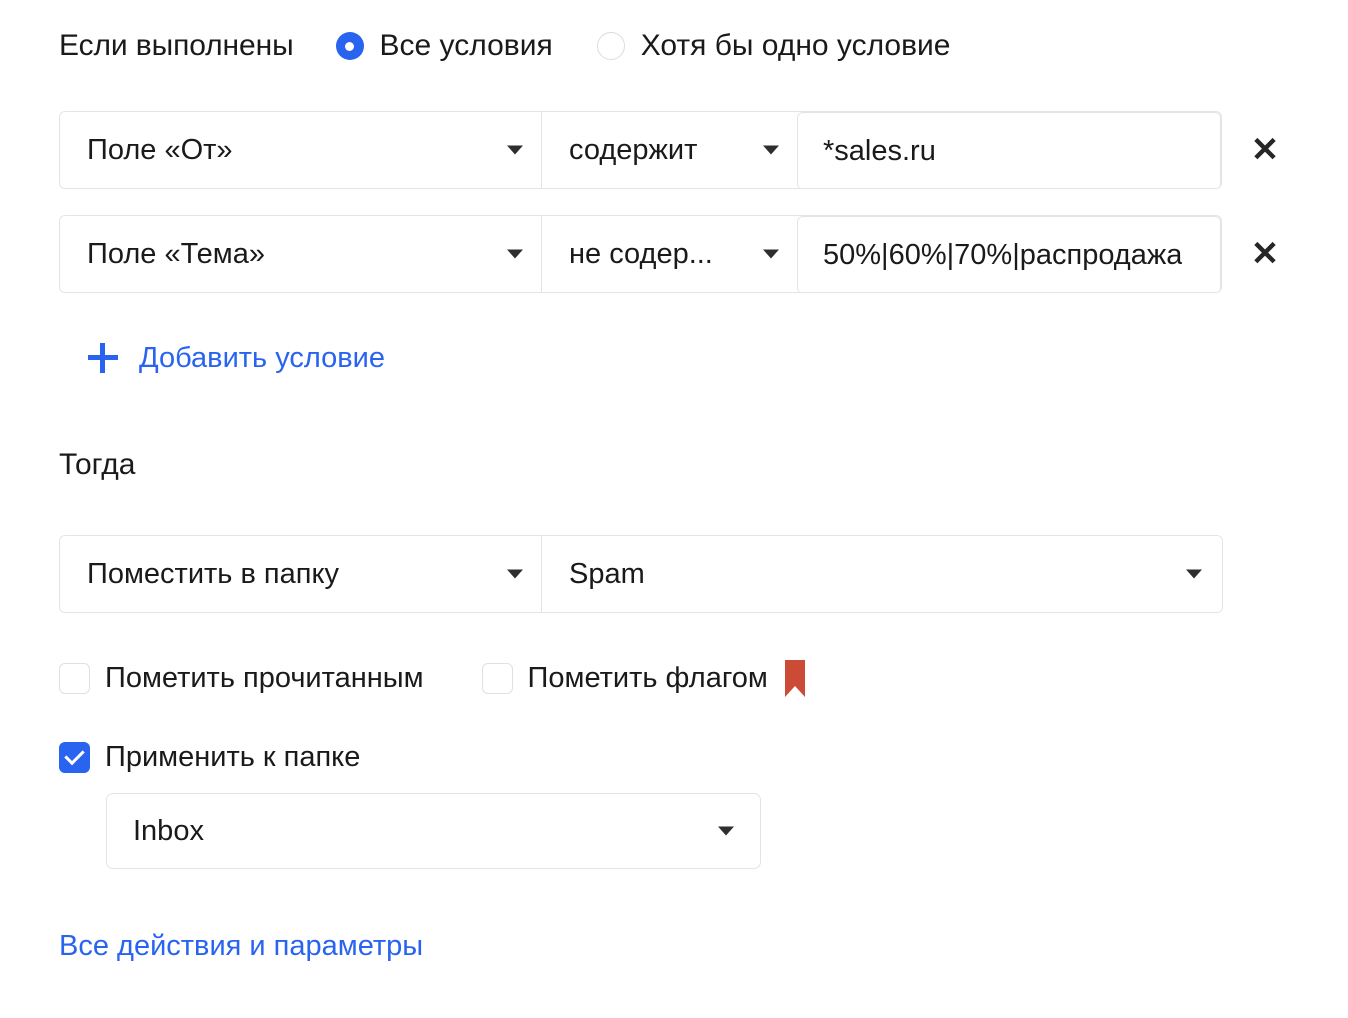 The width and height of the screenshot is (1348, 1018). I want to click on checkbox-apply-to-folder: Применить к папке, so click(209, 757).